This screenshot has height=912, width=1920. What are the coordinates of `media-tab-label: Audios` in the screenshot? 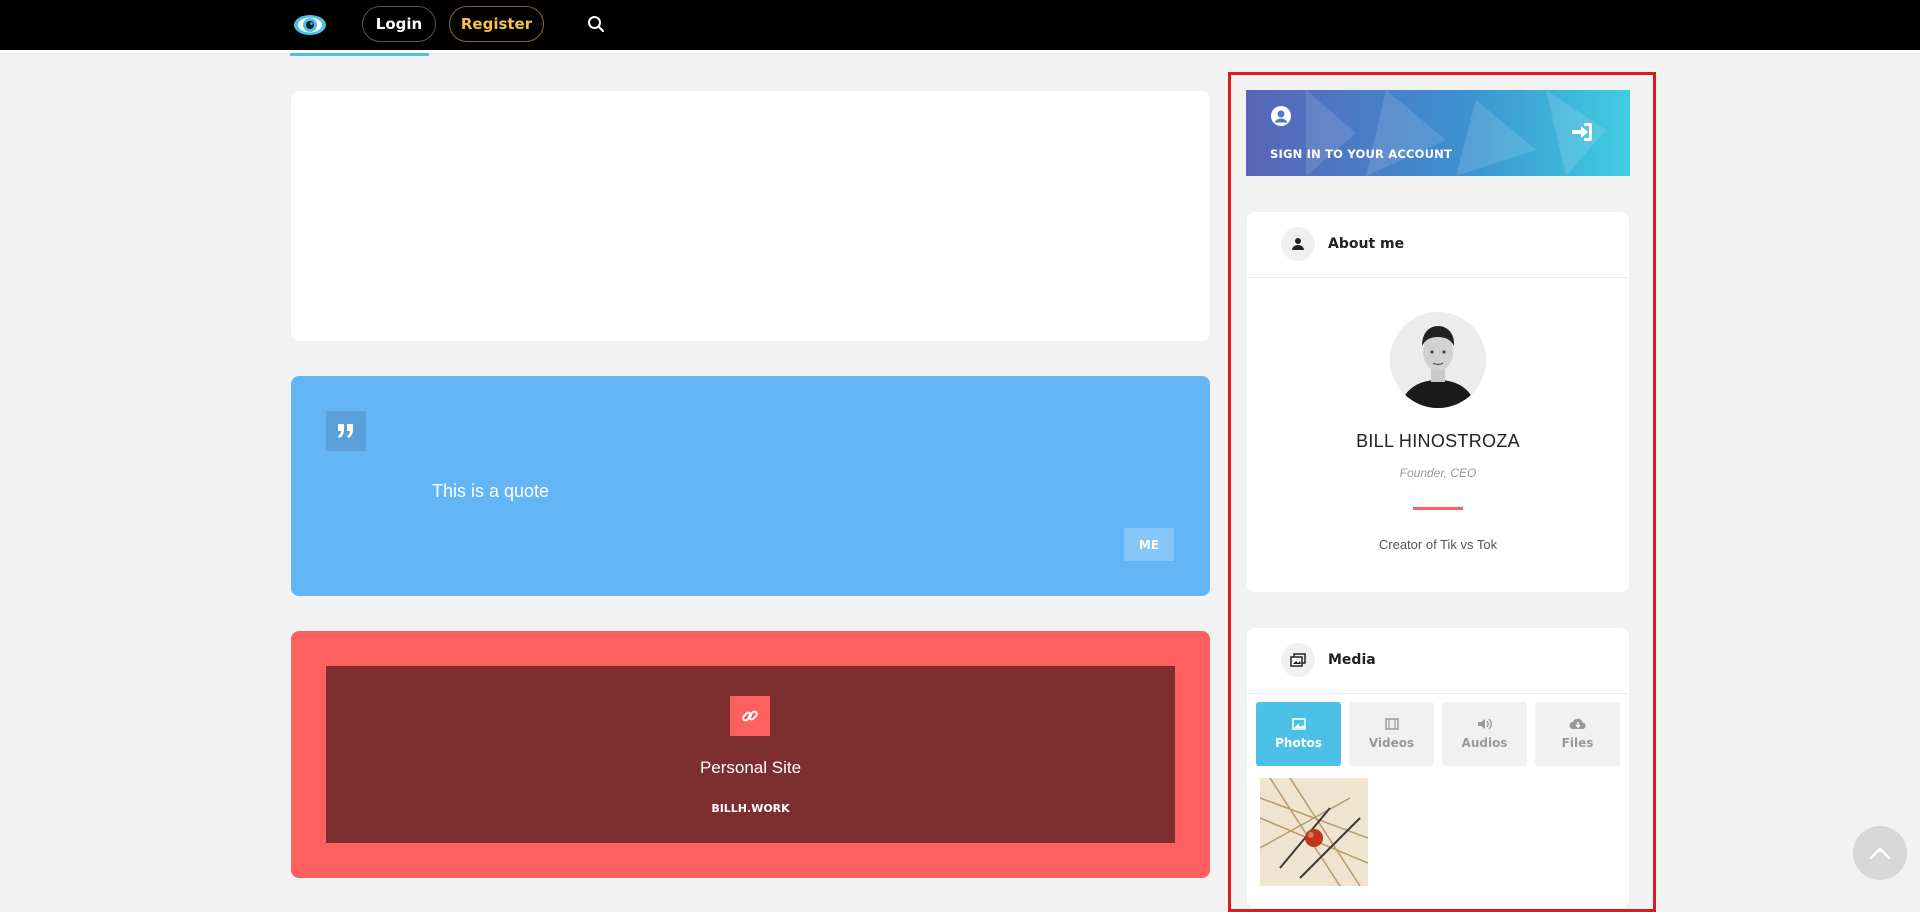 It's located at (1484, 743).